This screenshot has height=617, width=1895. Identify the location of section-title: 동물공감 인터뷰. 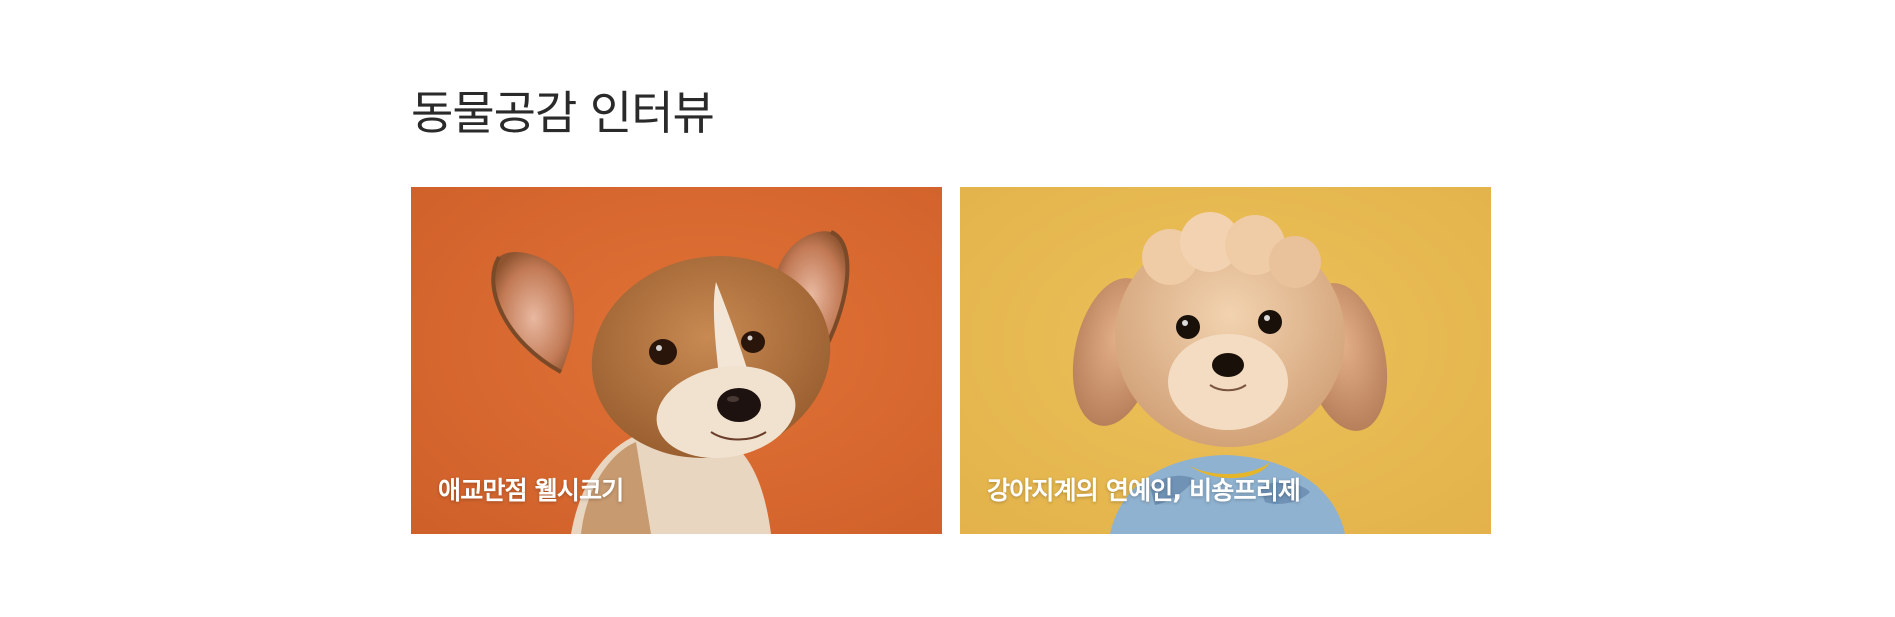
(563, 113).